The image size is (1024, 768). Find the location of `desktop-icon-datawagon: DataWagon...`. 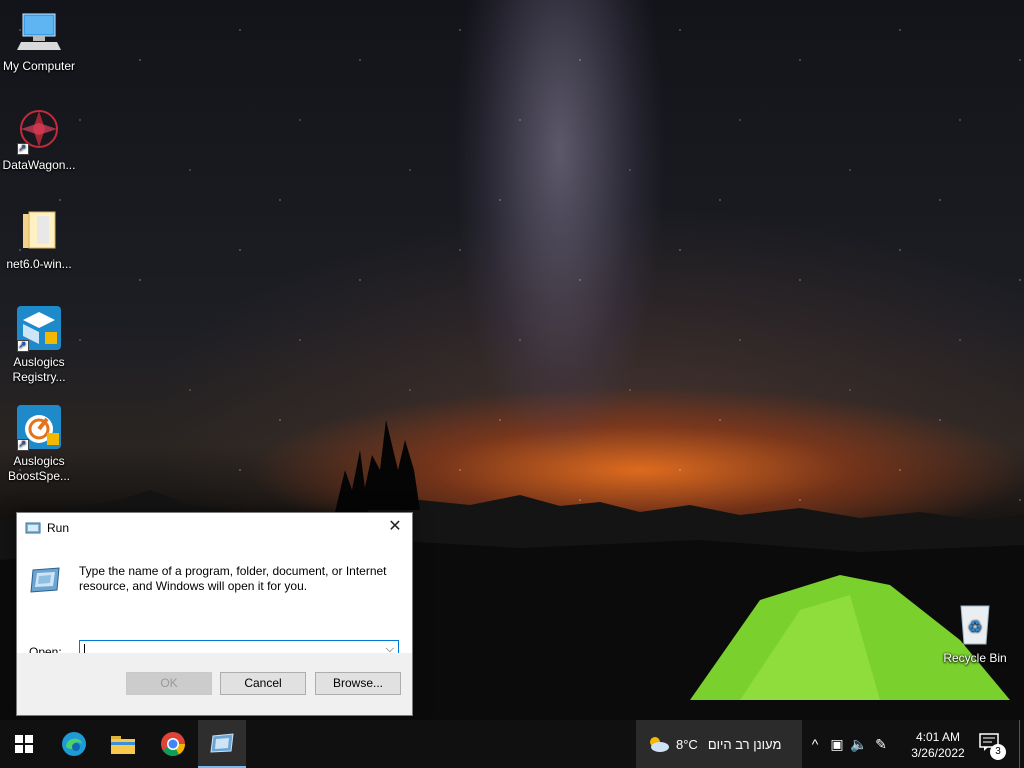

desktop-icon-datawagon: DataWagon... is located at coordinates (39, 140).